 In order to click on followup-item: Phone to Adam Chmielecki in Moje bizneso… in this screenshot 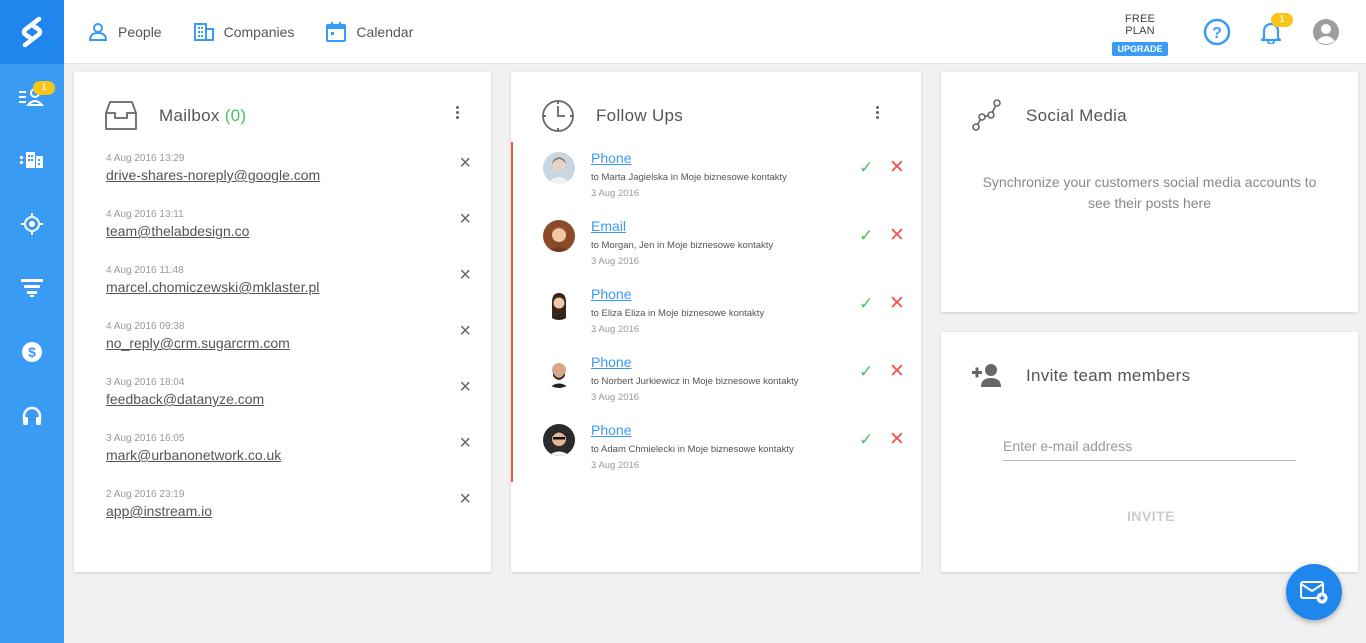, I will do `click(724, 448)`.